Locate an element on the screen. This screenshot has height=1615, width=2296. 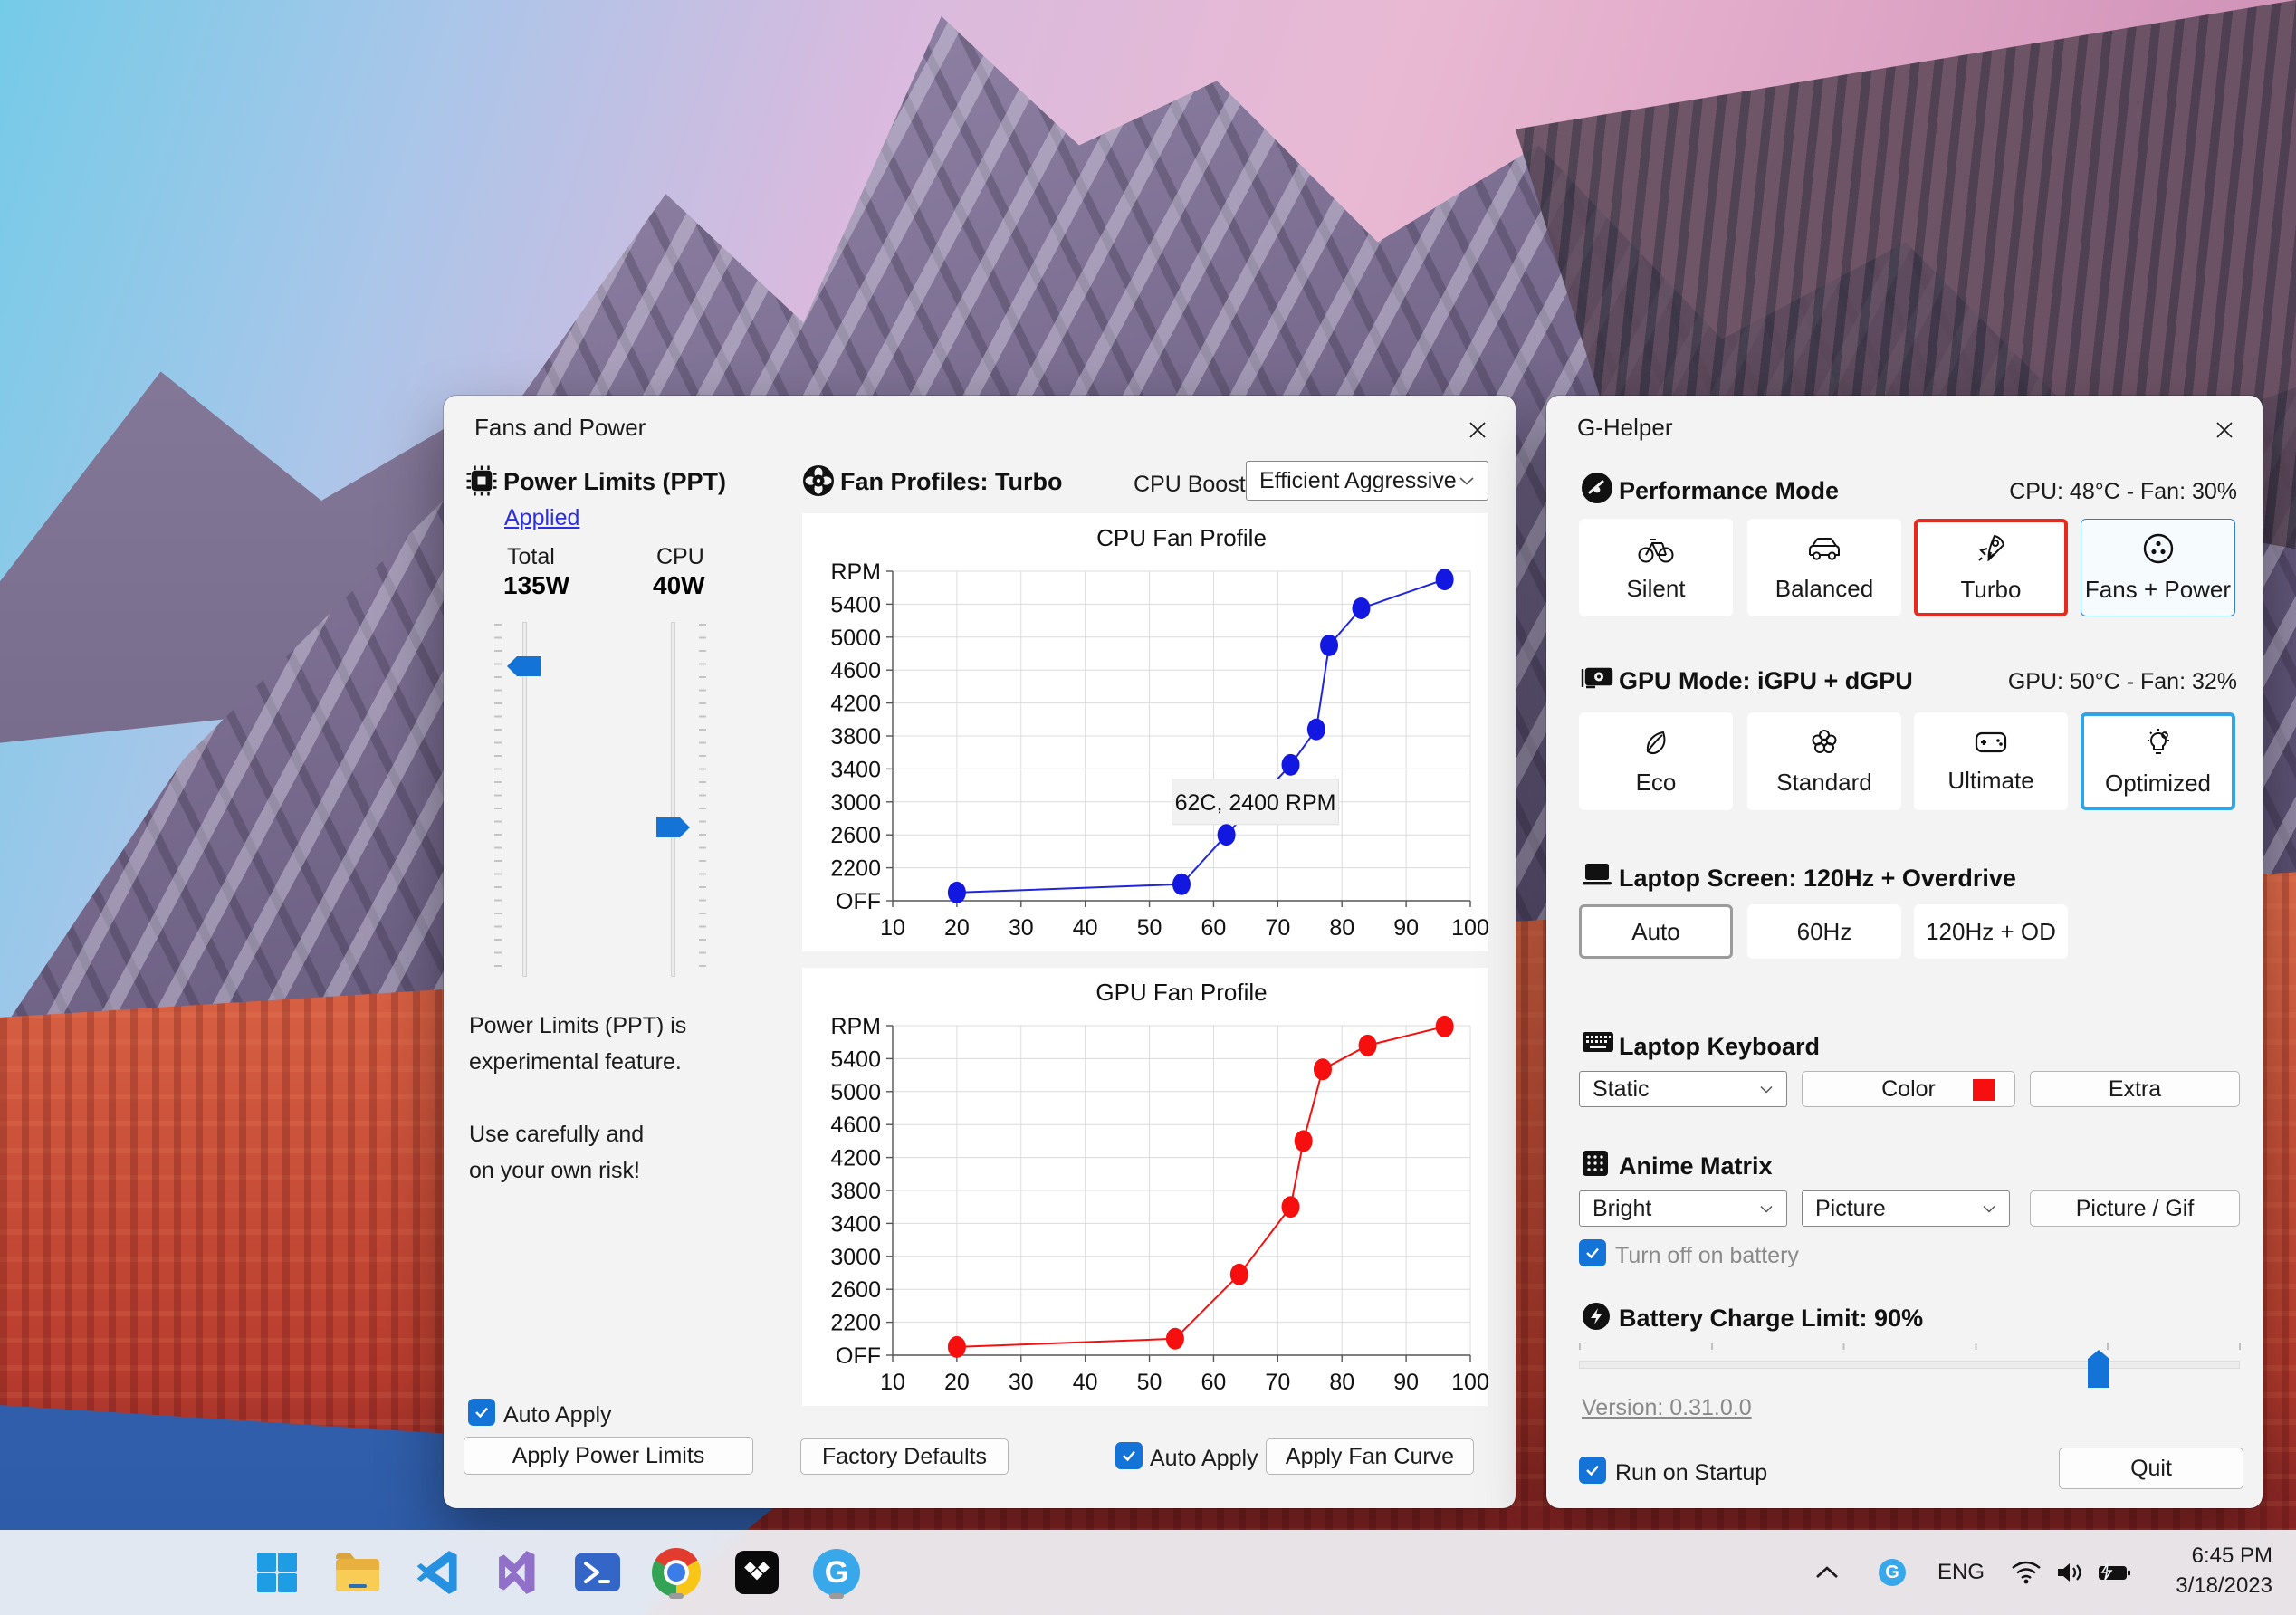
performance-heading: Performance Mode is located at coordinates (1730, 490).